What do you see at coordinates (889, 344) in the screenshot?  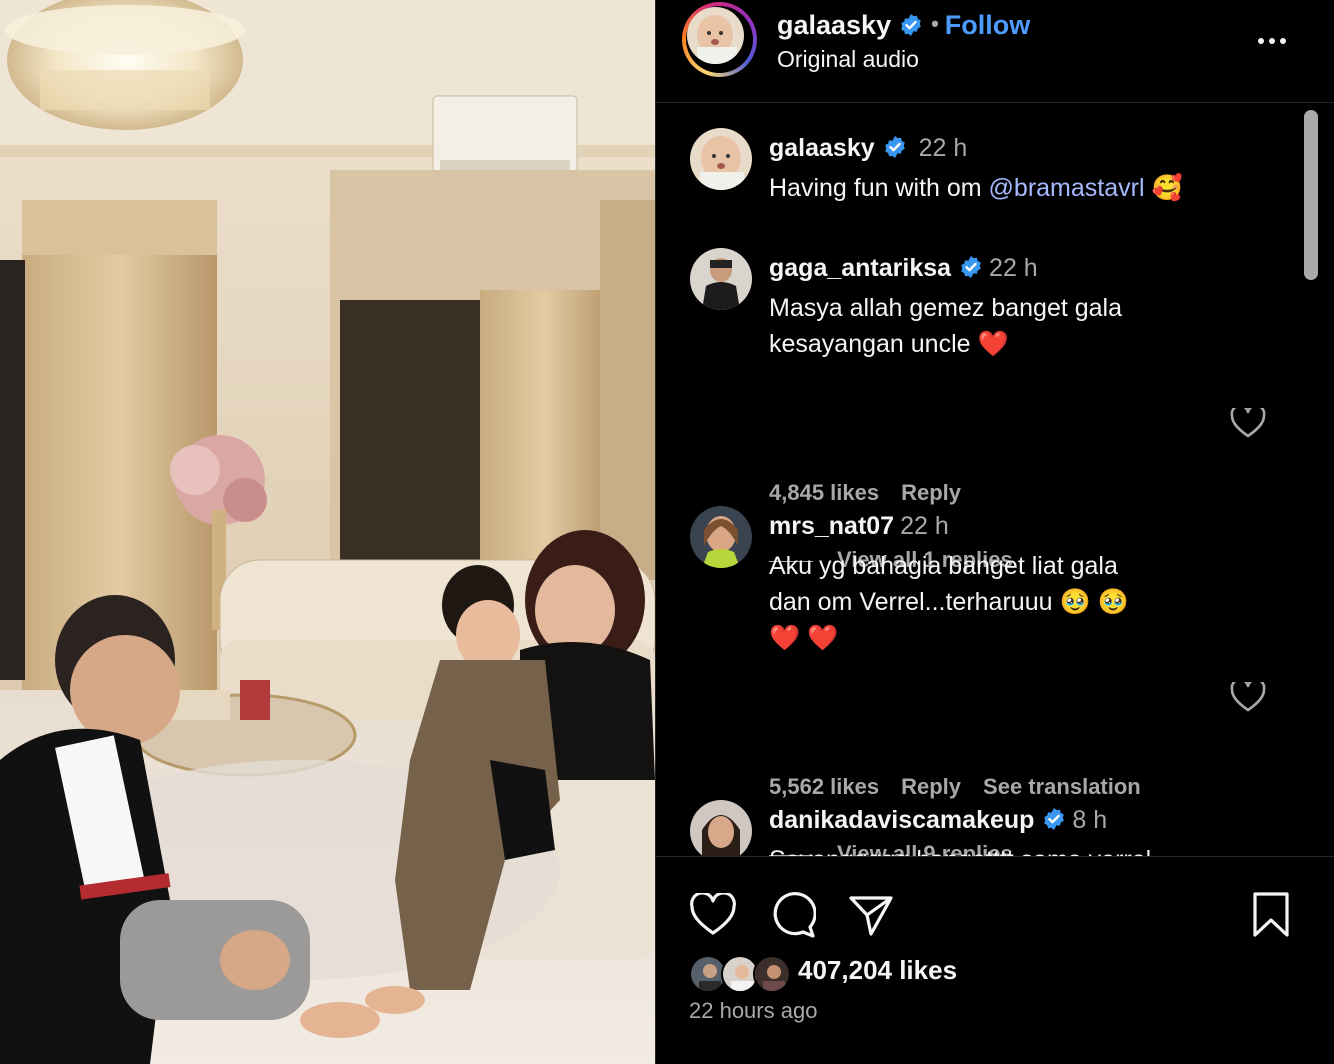 I see `comment-text-line: kesayangan uncle ❤️` at bounding box center [889, 344].